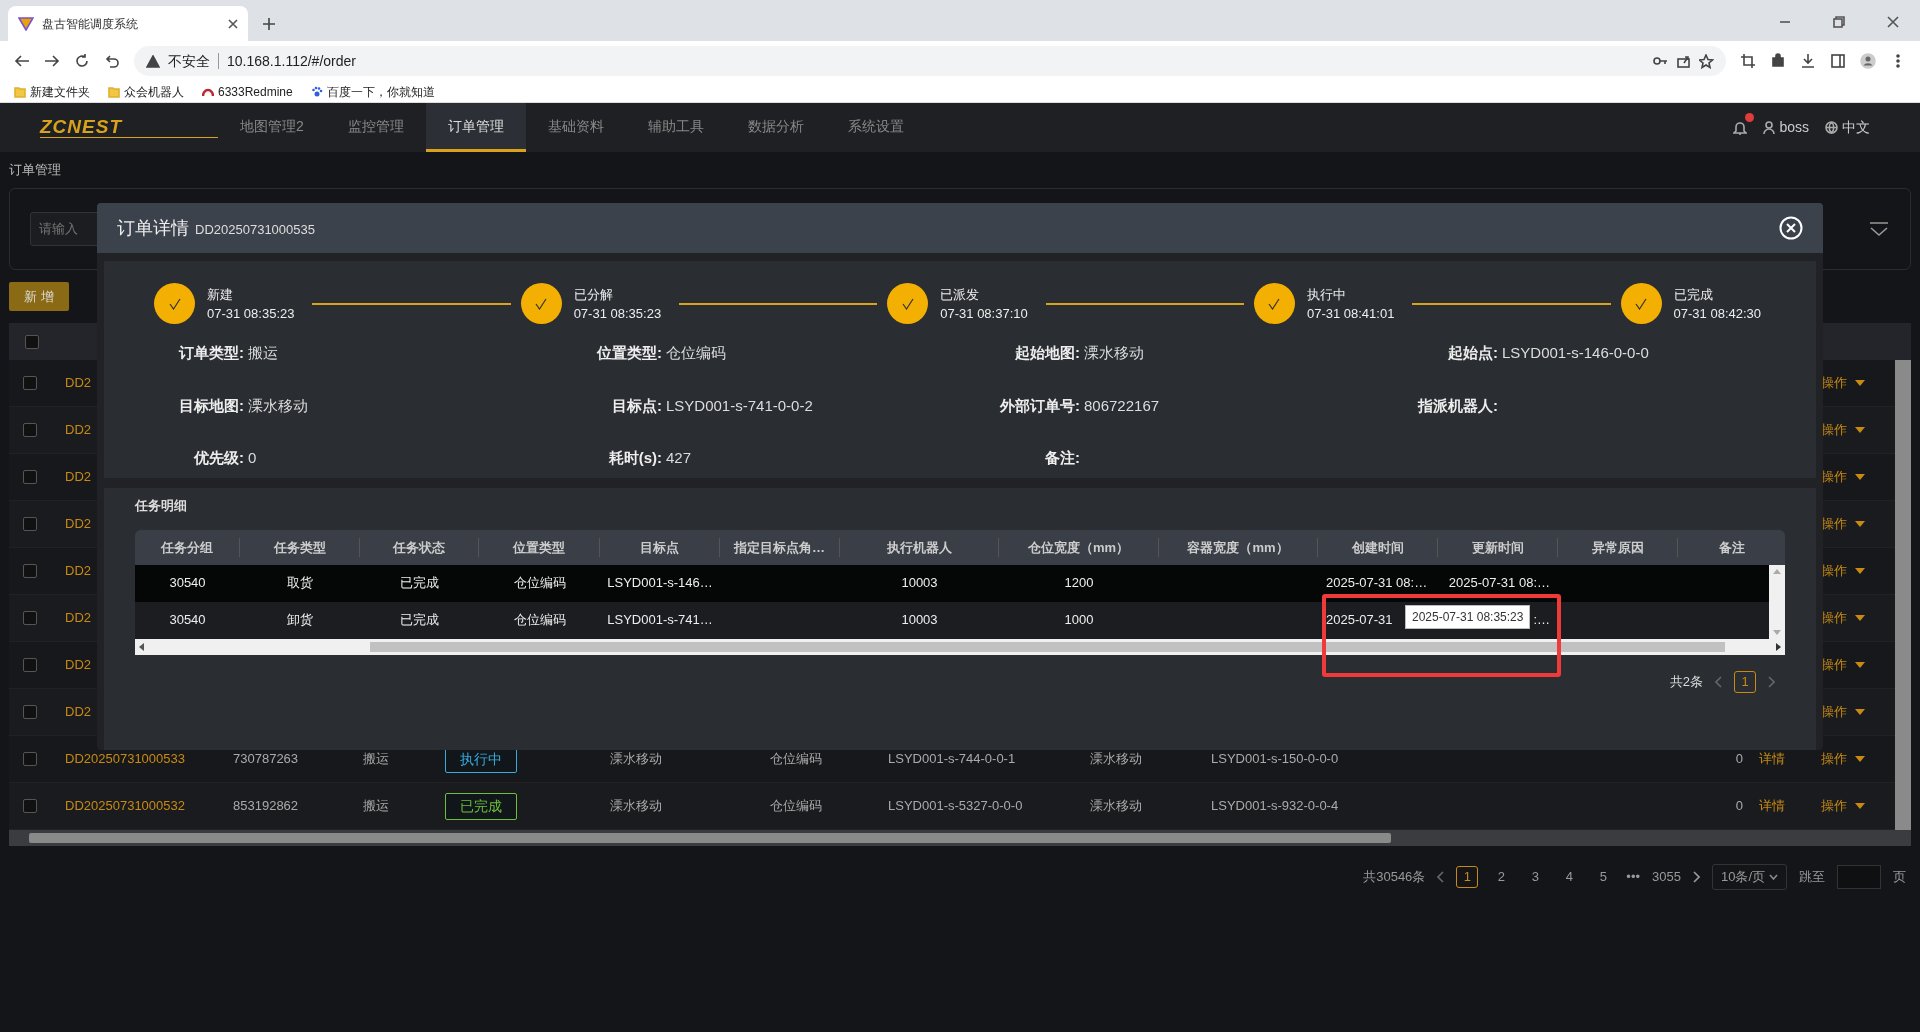 Image resolution: width=1920 pixels, height=1032 pixels. What do you see at coordinates (375, 127) in the screenshot?
I see `nav-tab: 监控管理` at bounding box center [375, 127].